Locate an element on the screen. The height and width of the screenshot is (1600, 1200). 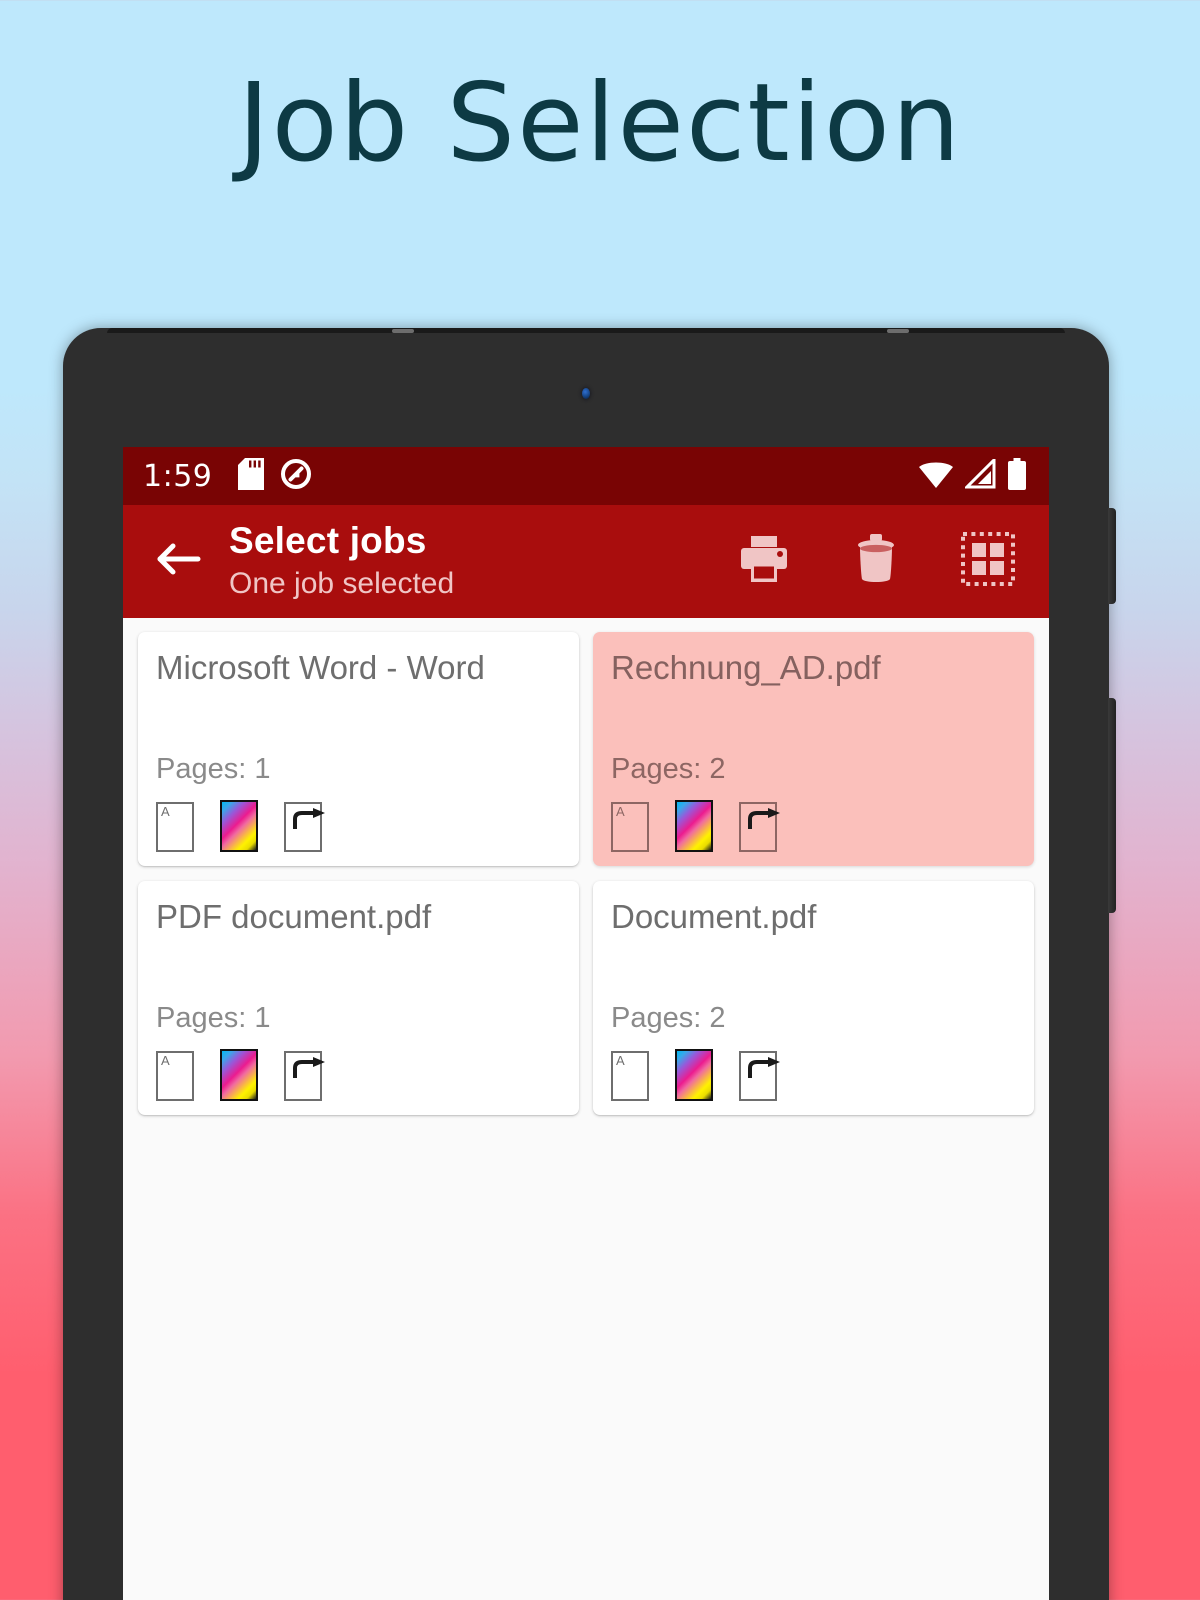
volume-button is located at coordinates (1112, 805).